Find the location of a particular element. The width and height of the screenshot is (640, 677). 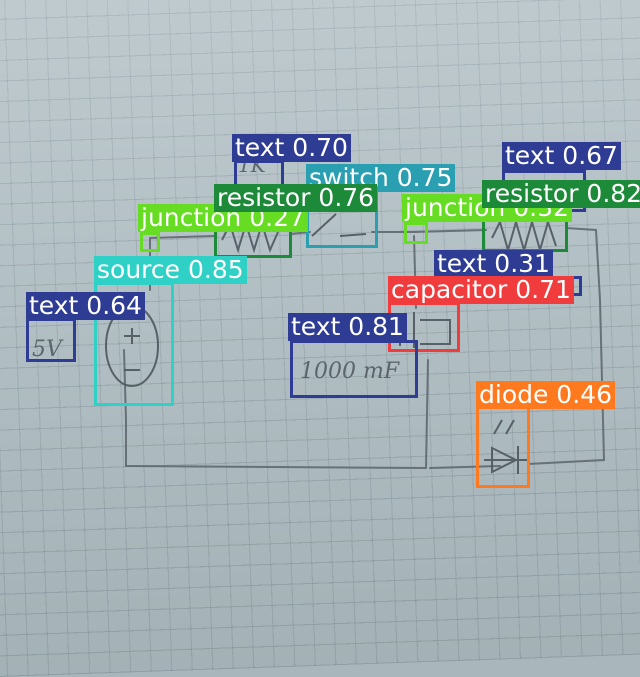

detection-label-diode: diode 0.46 is located at coordinates (545, 395).